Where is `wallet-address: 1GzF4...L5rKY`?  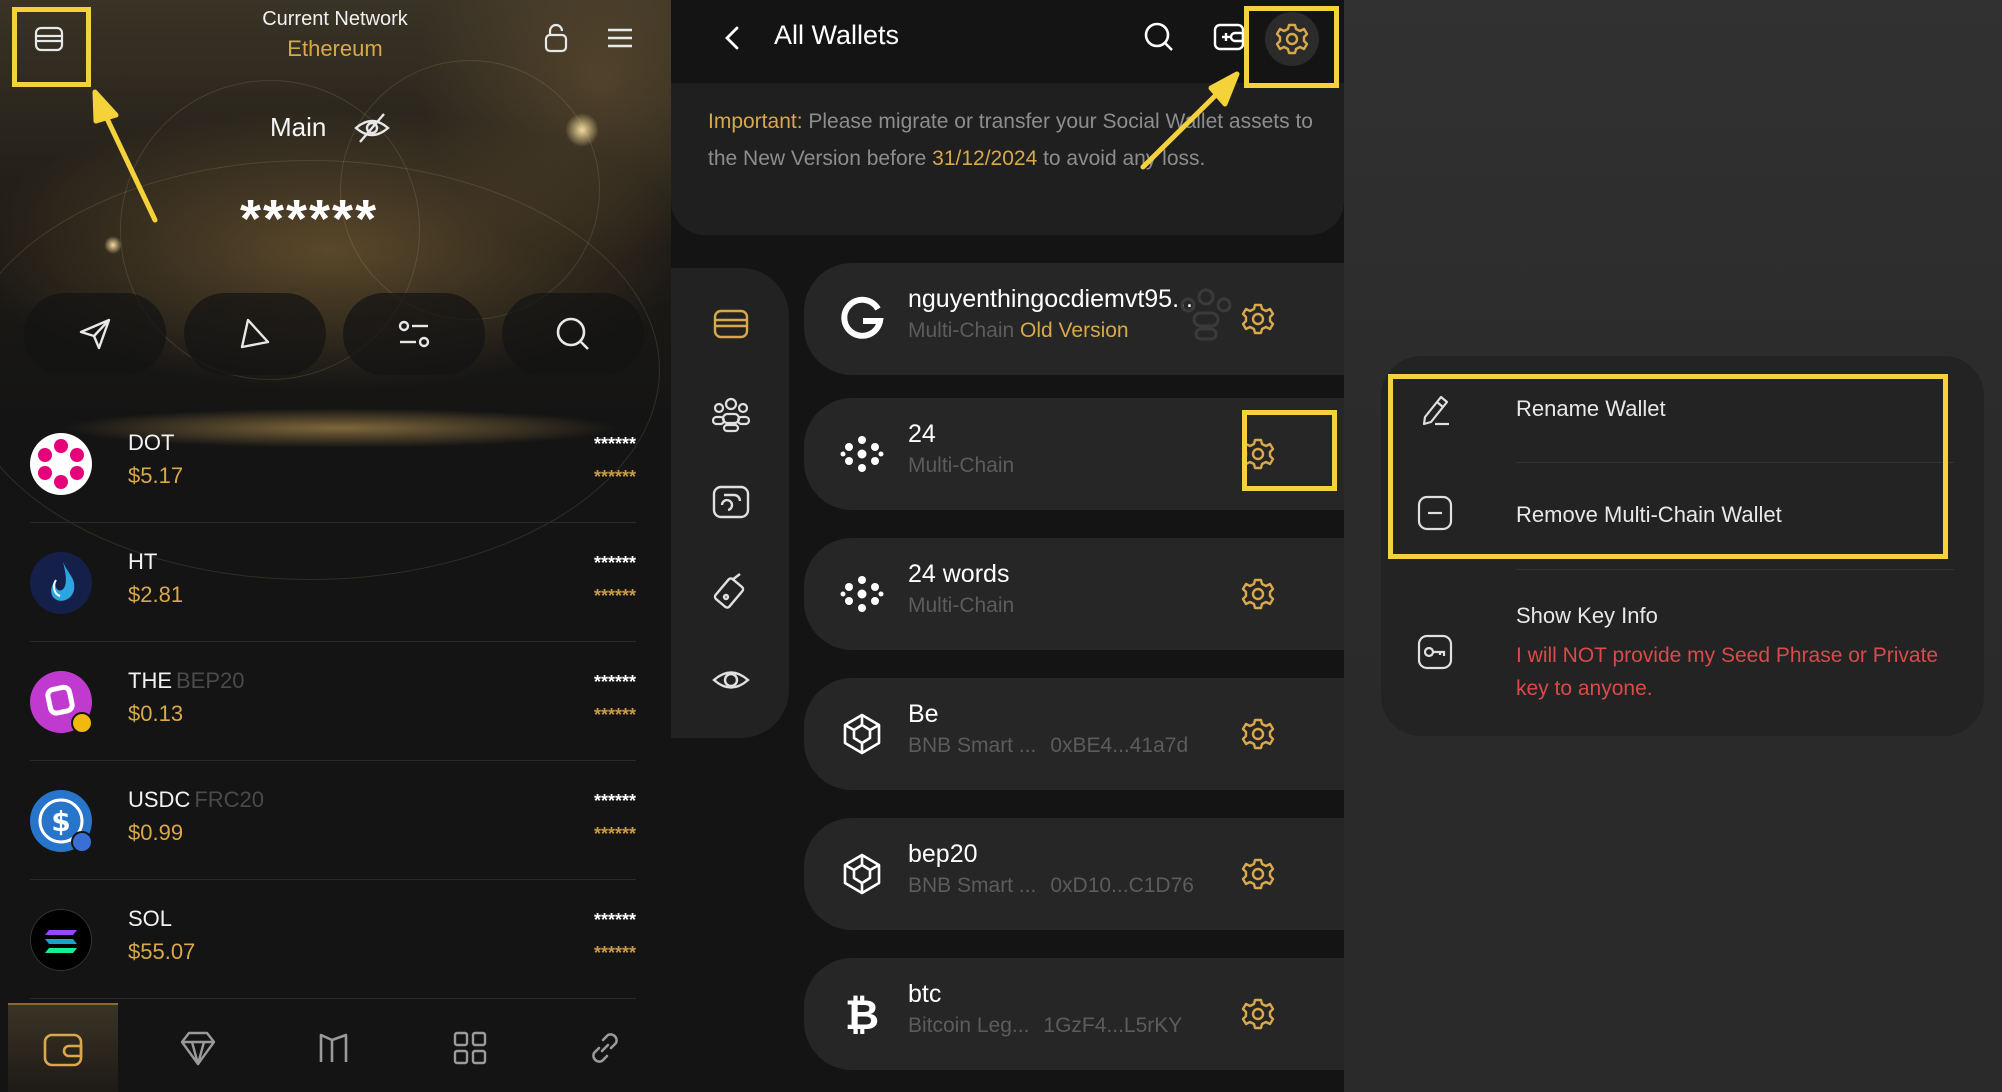 wallet-address: 1GzF4...L5rKY is located at coordinates (1113, 1025).